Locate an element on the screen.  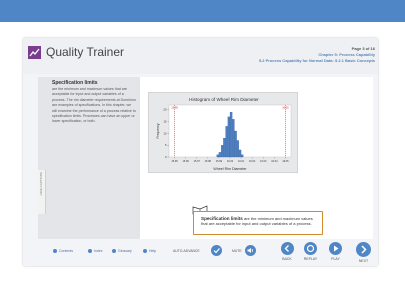
next-arrow-icon is located at coordinates (364, 249).